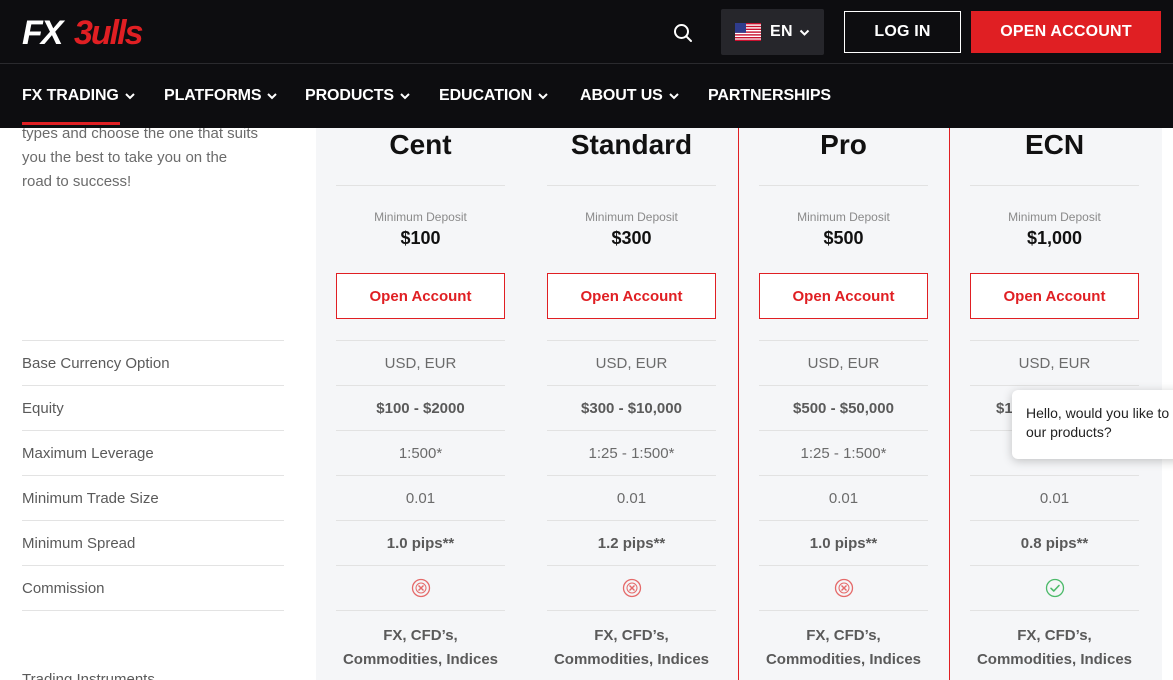 The width and height of the screenshot is (1173, 680). What do you see at coordinates (621, 95) in the screenshot?
I see `nav-item-label: ABOUT US` at bounding box center [621, 95].